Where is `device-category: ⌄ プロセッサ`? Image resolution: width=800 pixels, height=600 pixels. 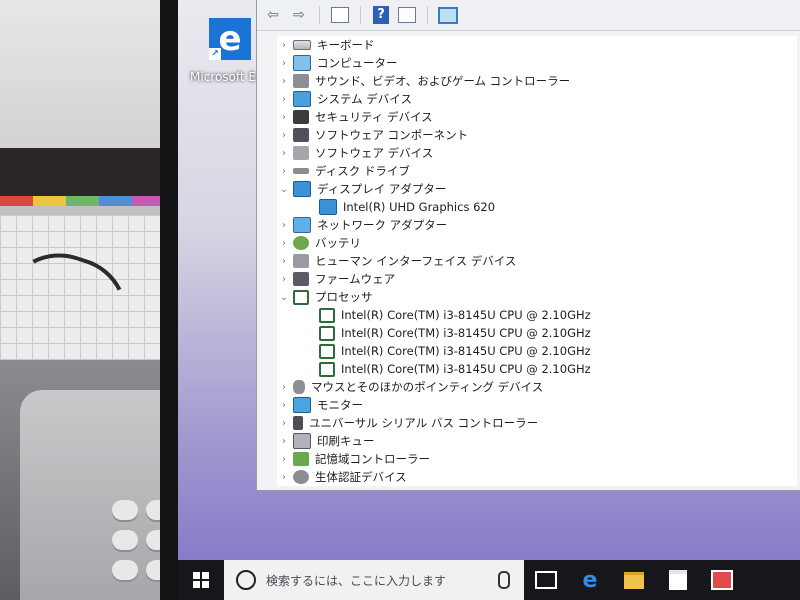 device-category: ⌄ プロセッサ is located at coordinates (537, 297).